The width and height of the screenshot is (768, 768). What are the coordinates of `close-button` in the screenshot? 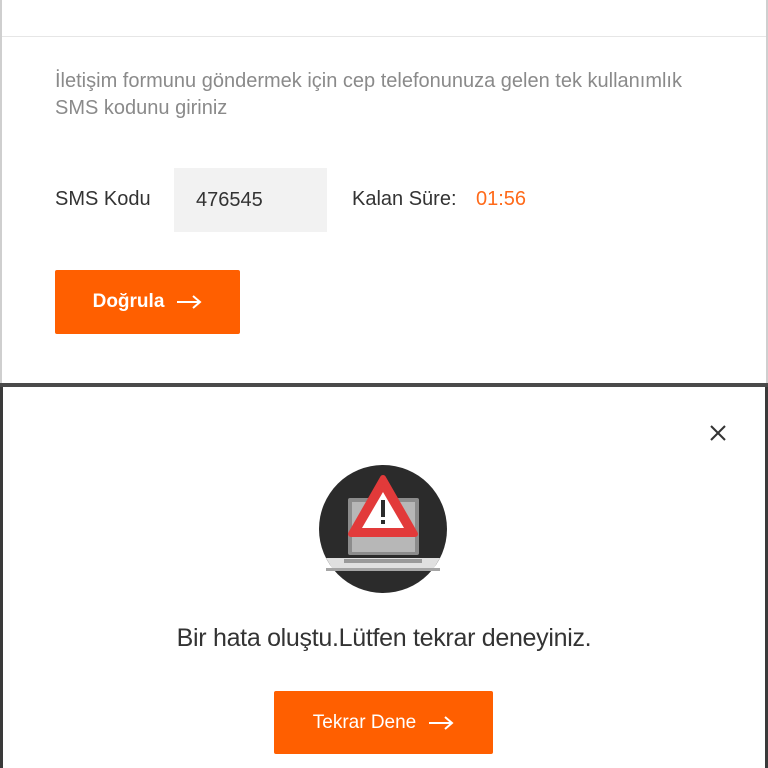 It's located at (718, 433).